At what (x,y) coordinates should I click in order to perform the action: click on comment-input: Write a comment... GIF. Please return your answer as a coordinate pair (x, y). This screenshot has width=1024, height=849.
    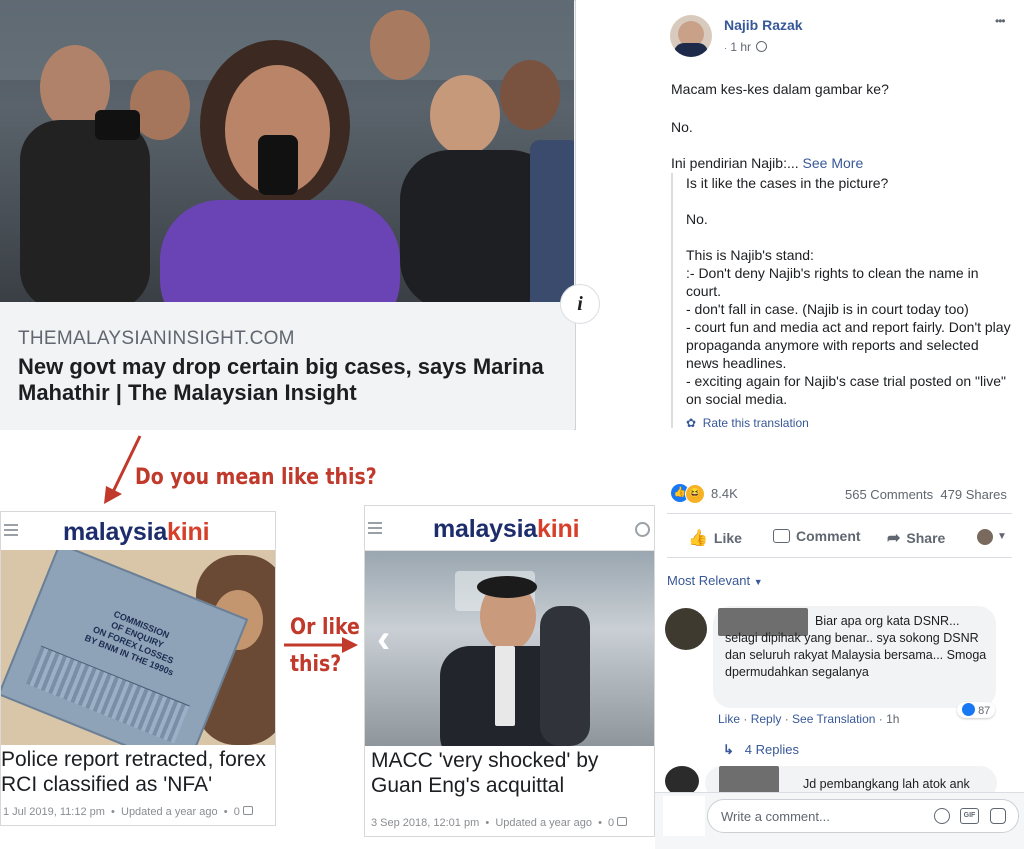
    Looking at the image, I should click on (863, 816).